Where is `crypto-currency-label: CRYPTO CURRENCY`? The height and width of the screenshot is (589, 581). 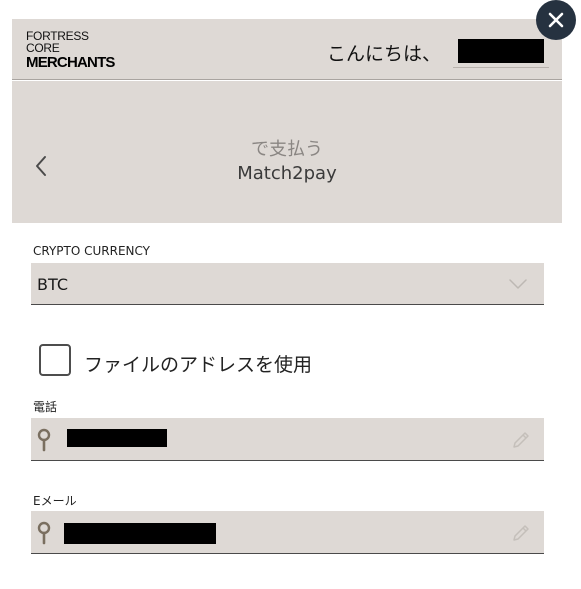 crypto-currency-label: CRYPTO CURRENCY is located at coordinates (91, 251).